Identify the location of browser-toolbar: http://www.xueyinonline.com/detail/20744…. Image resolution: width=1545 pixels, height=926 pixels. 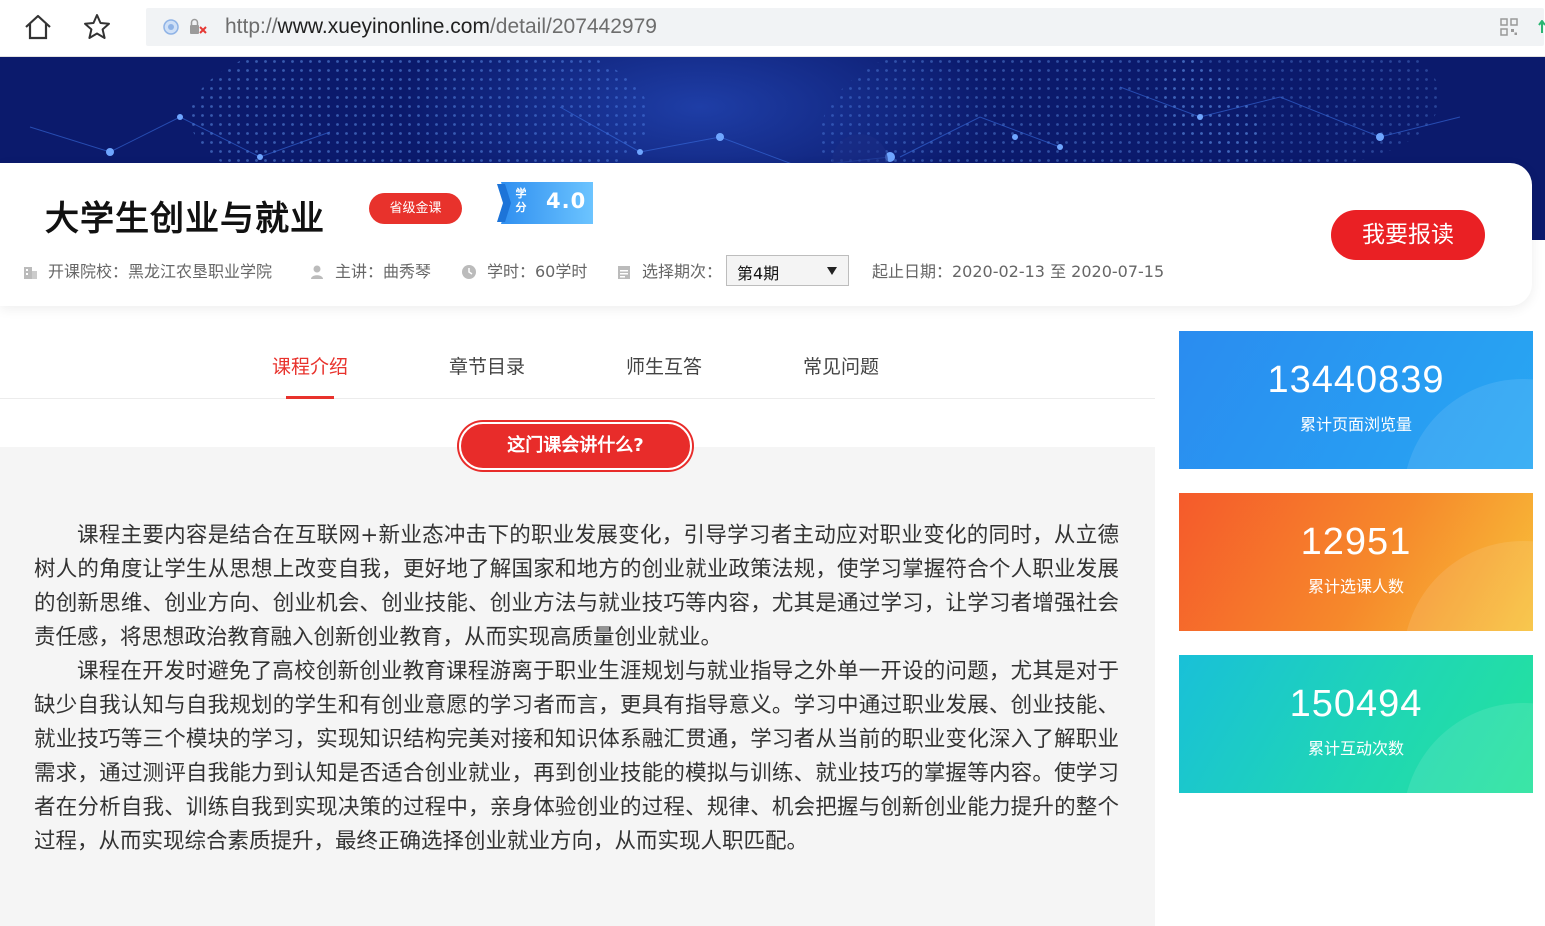
(772, 28).